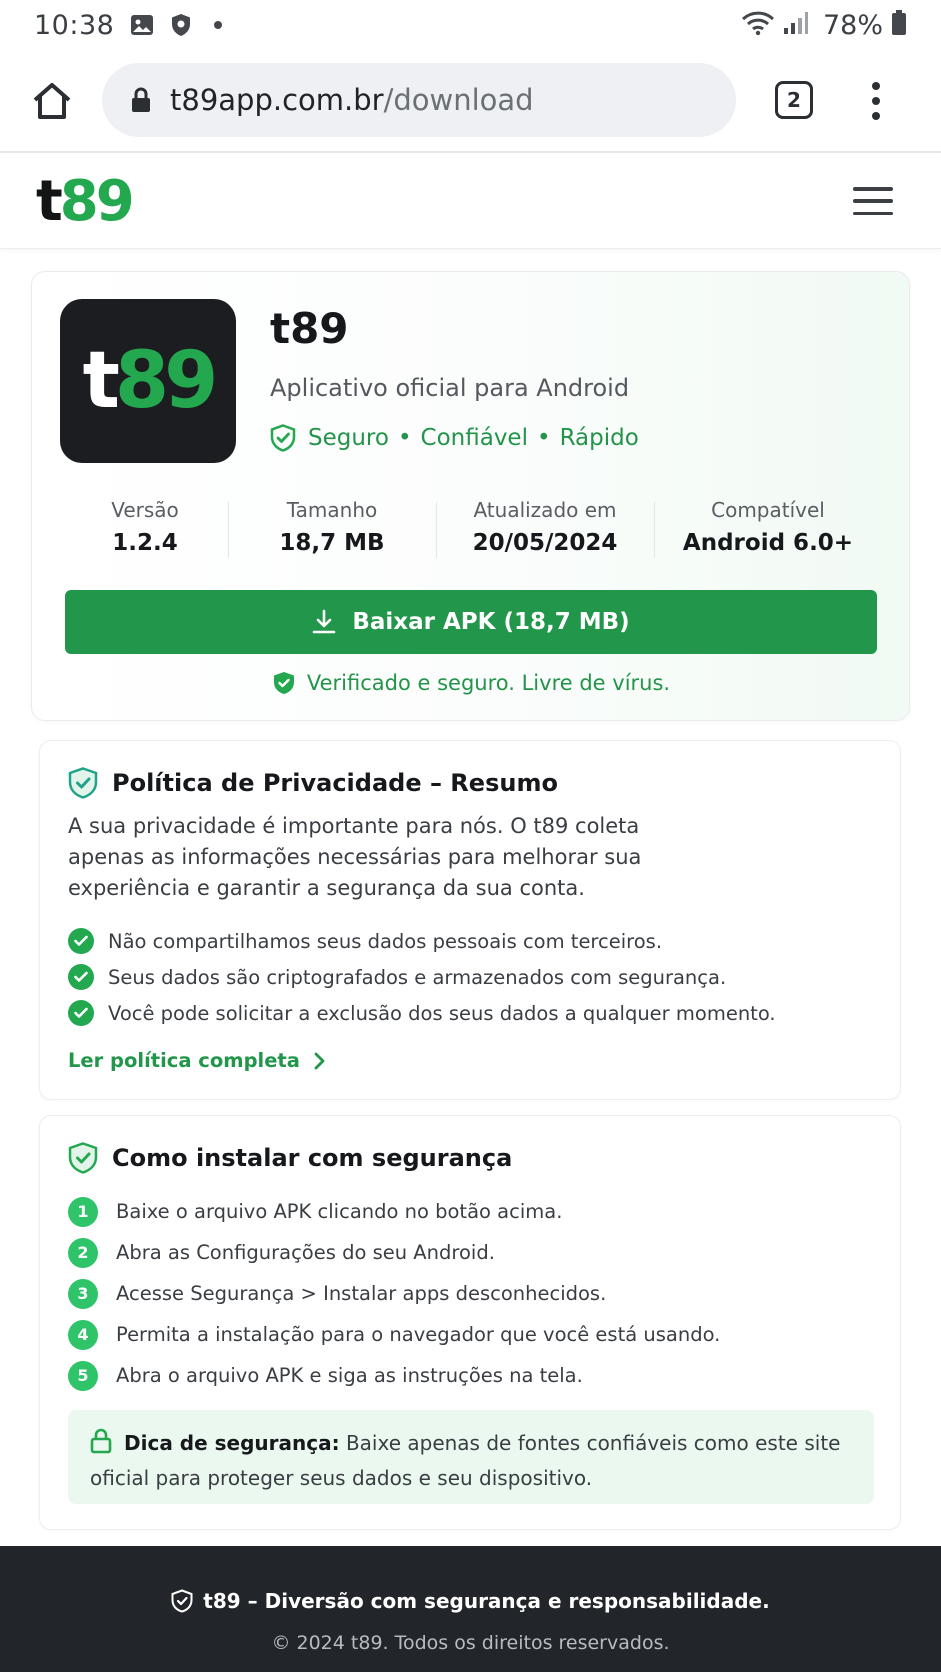  I want to click on tabs-button: 2, so click(794, 100).